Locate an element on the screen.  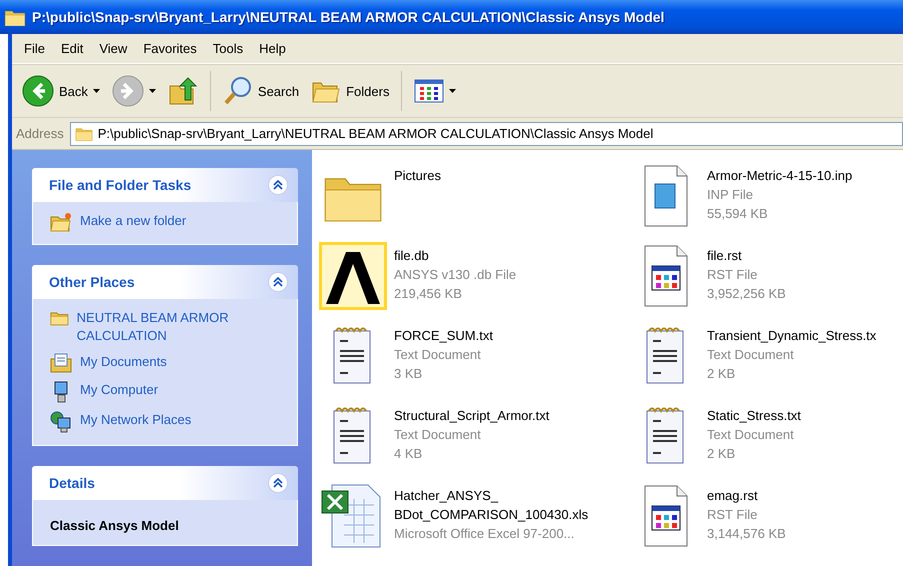
place-link: Make a new folder is located at coordinates (167, 222).